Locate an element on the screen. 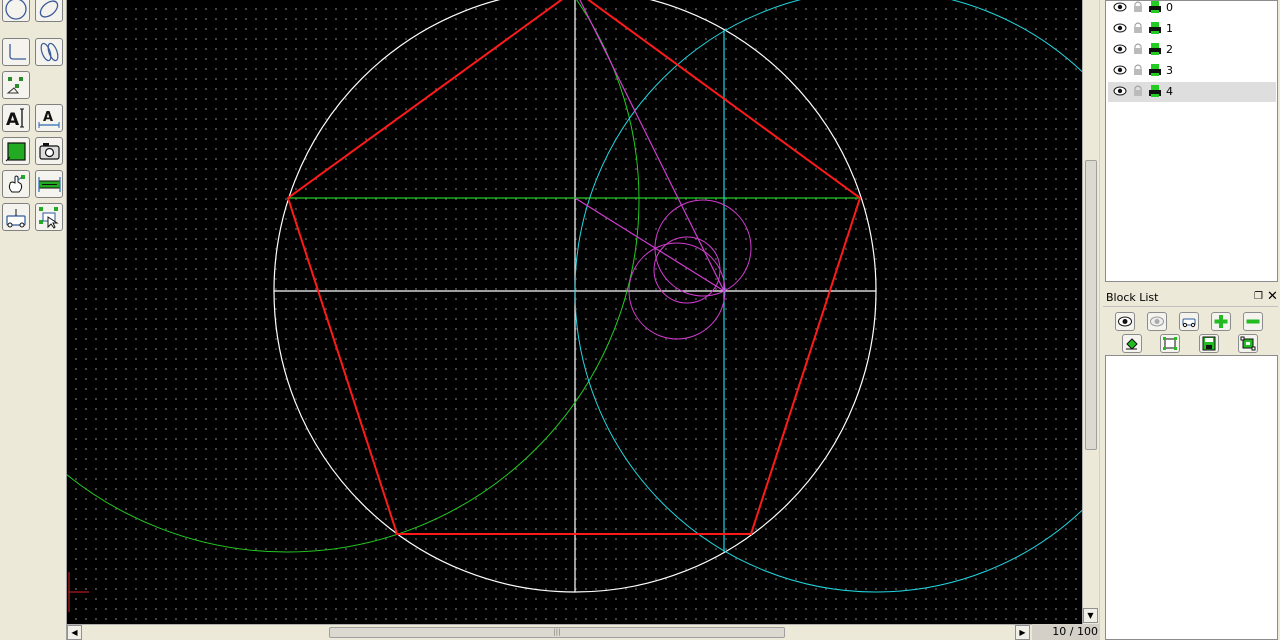 The width and height of the screenshot is (1280, 640). spline-tool-button is located at coordinates (49, 52).